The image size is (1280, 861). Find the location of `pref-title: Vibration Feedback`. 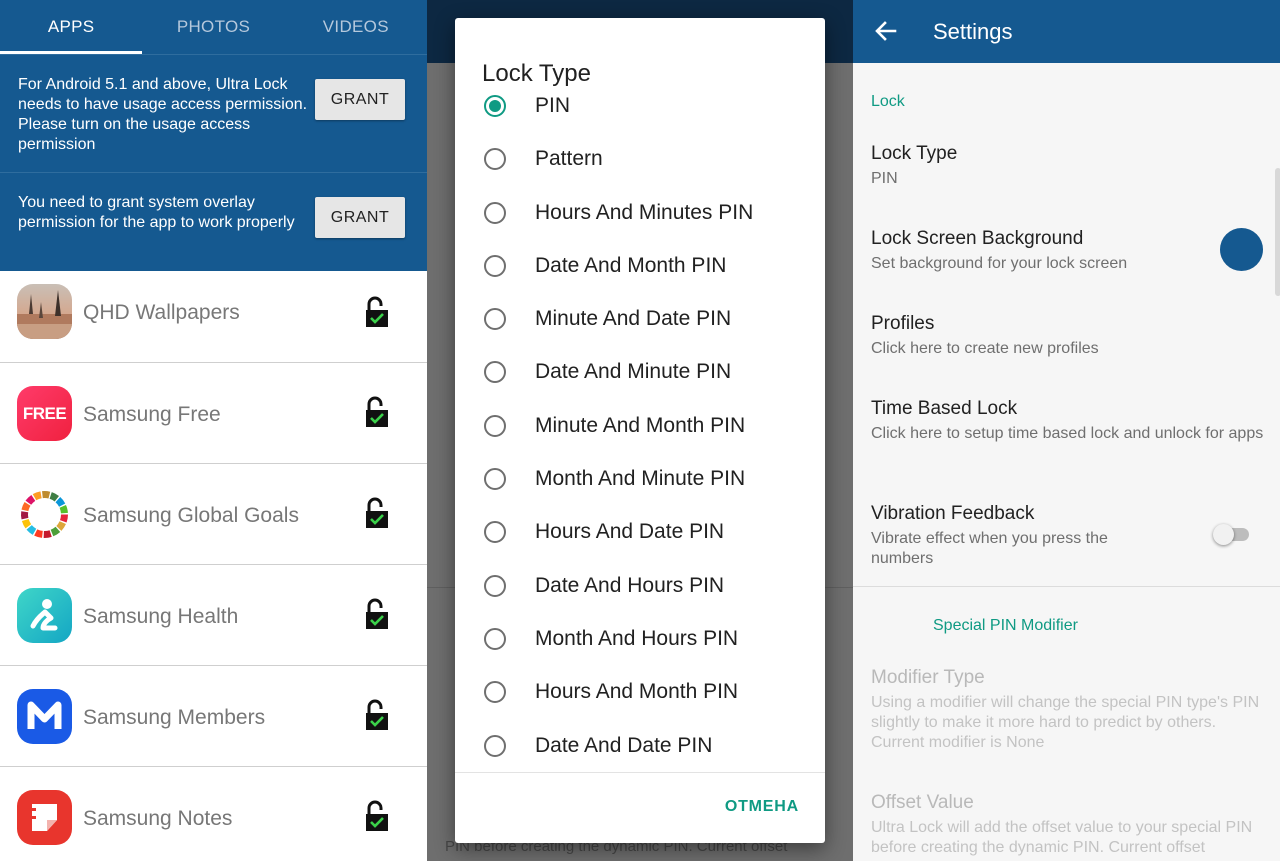

pref-title: Vibration Feedback is located at coordinates (953, 513).